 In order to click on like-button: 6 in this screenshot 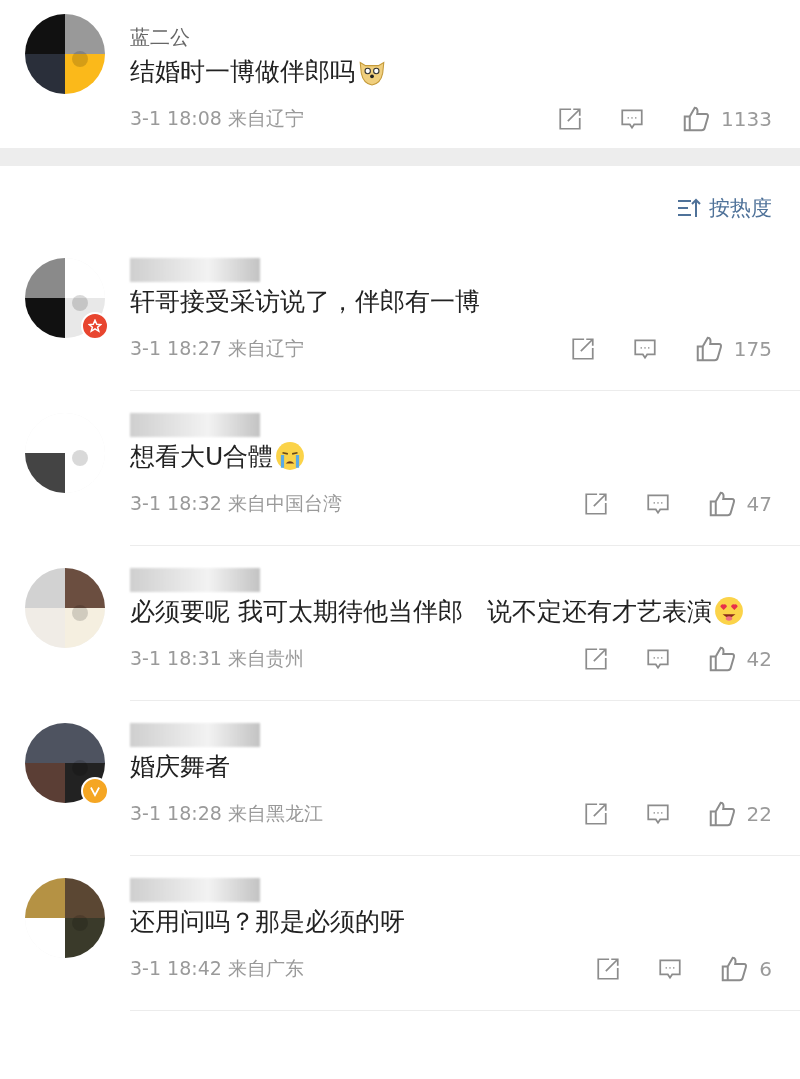, I will do `click(745, 969)`.